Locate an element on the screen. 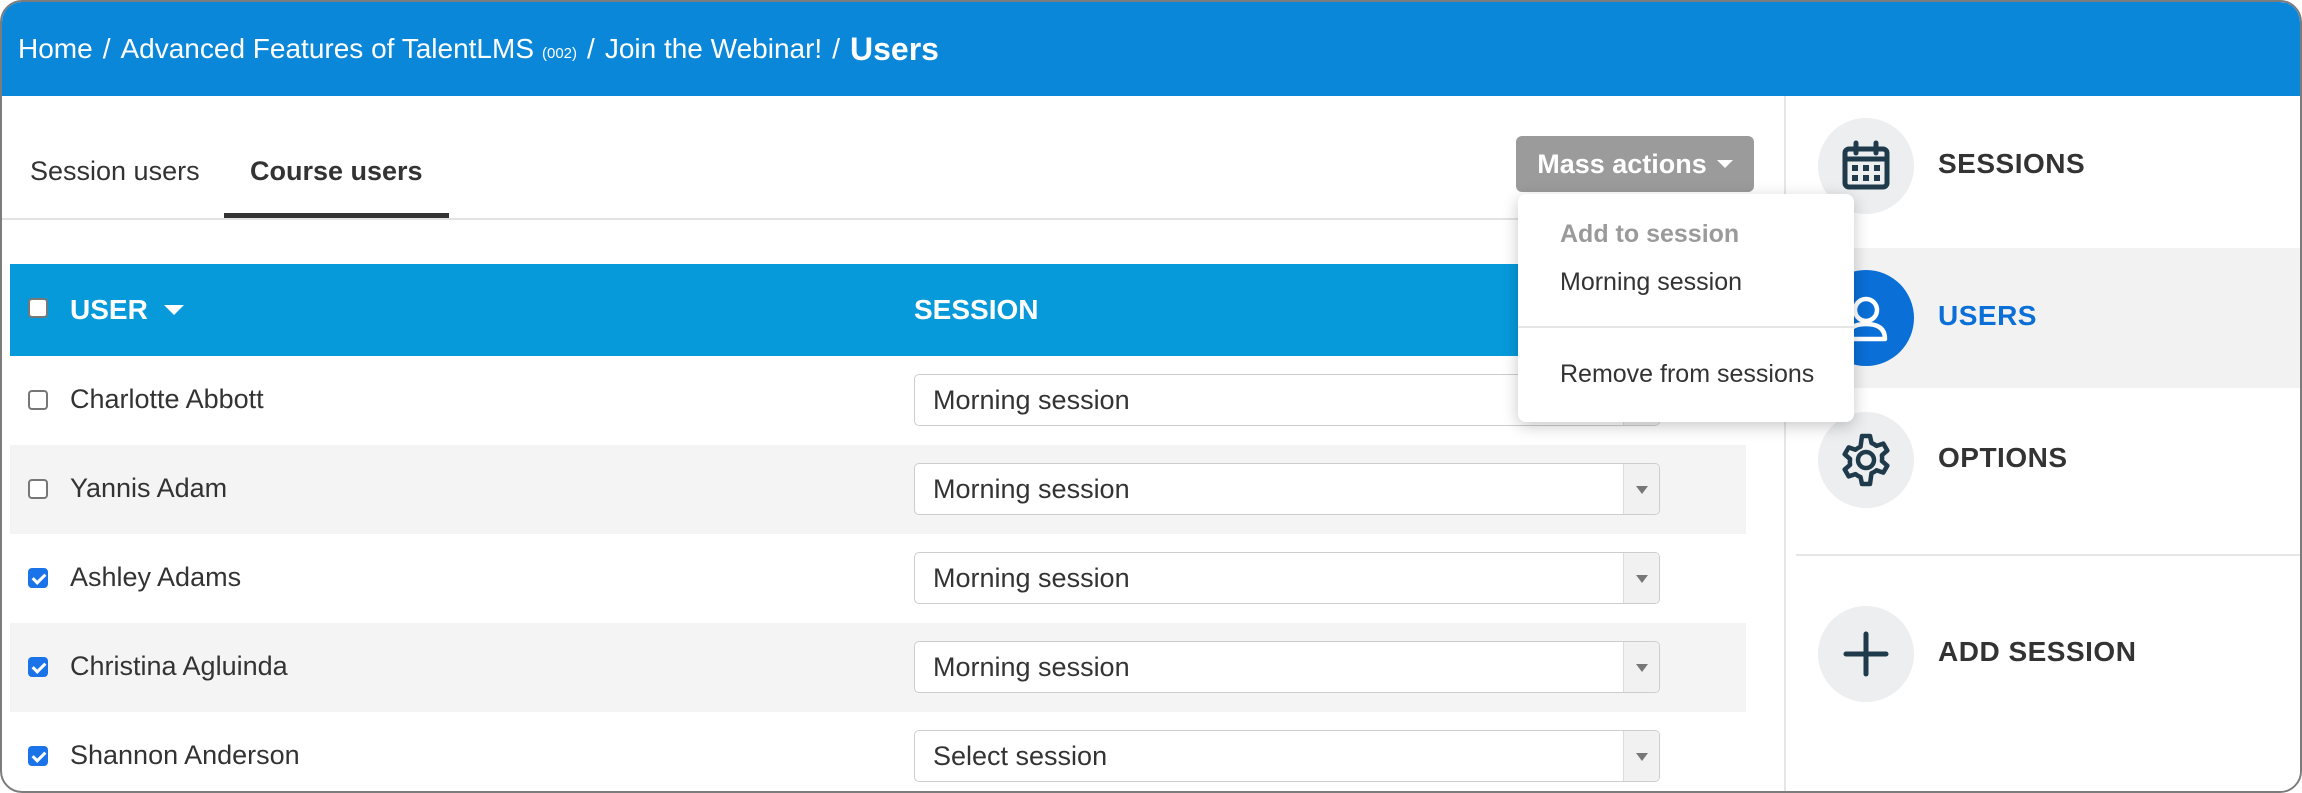  plus-icon is located at coordinates (1866, 654).